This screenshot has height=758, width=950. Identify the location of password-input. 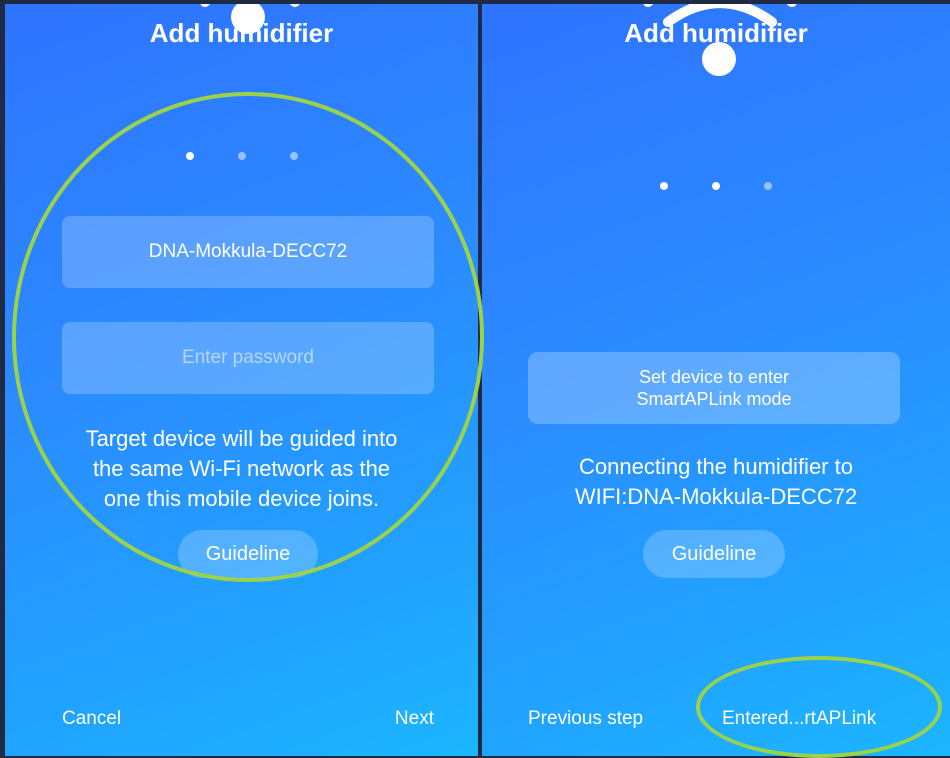
(248, 358).